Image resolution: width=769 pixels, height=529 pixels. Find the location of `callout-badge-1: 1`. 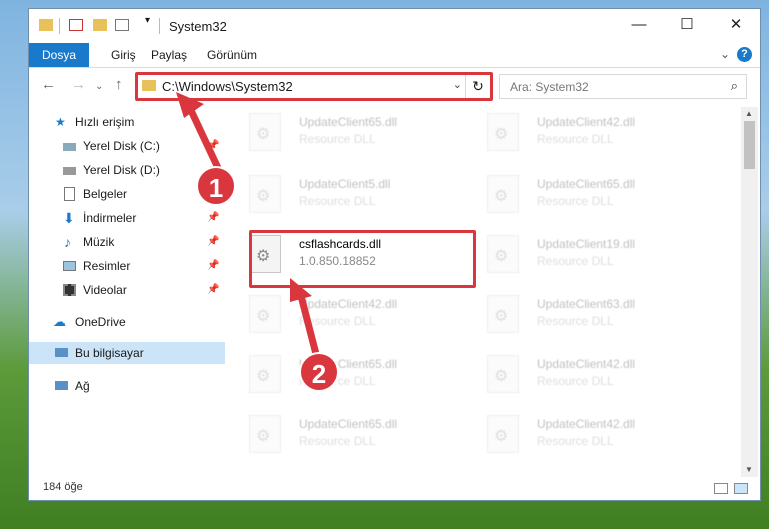

callout-badge-1: 1 is located at coordinates (216, 186).